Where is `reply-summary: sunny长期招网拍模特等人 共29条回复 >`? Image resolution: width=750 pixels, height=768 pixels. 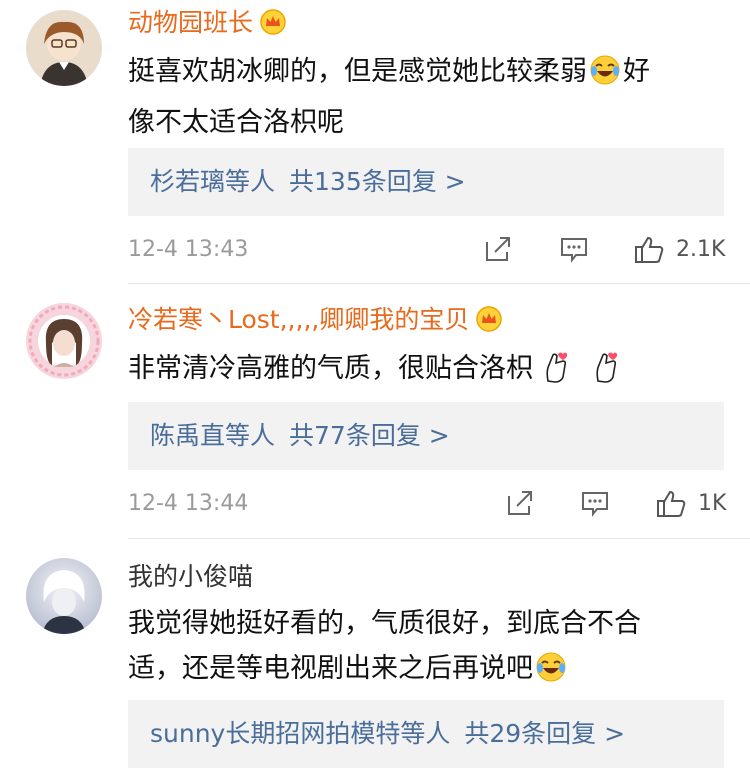
reply-summary: sunny长期招网拍模特等人 共29条回复 > is located at coordinates (426, 734).